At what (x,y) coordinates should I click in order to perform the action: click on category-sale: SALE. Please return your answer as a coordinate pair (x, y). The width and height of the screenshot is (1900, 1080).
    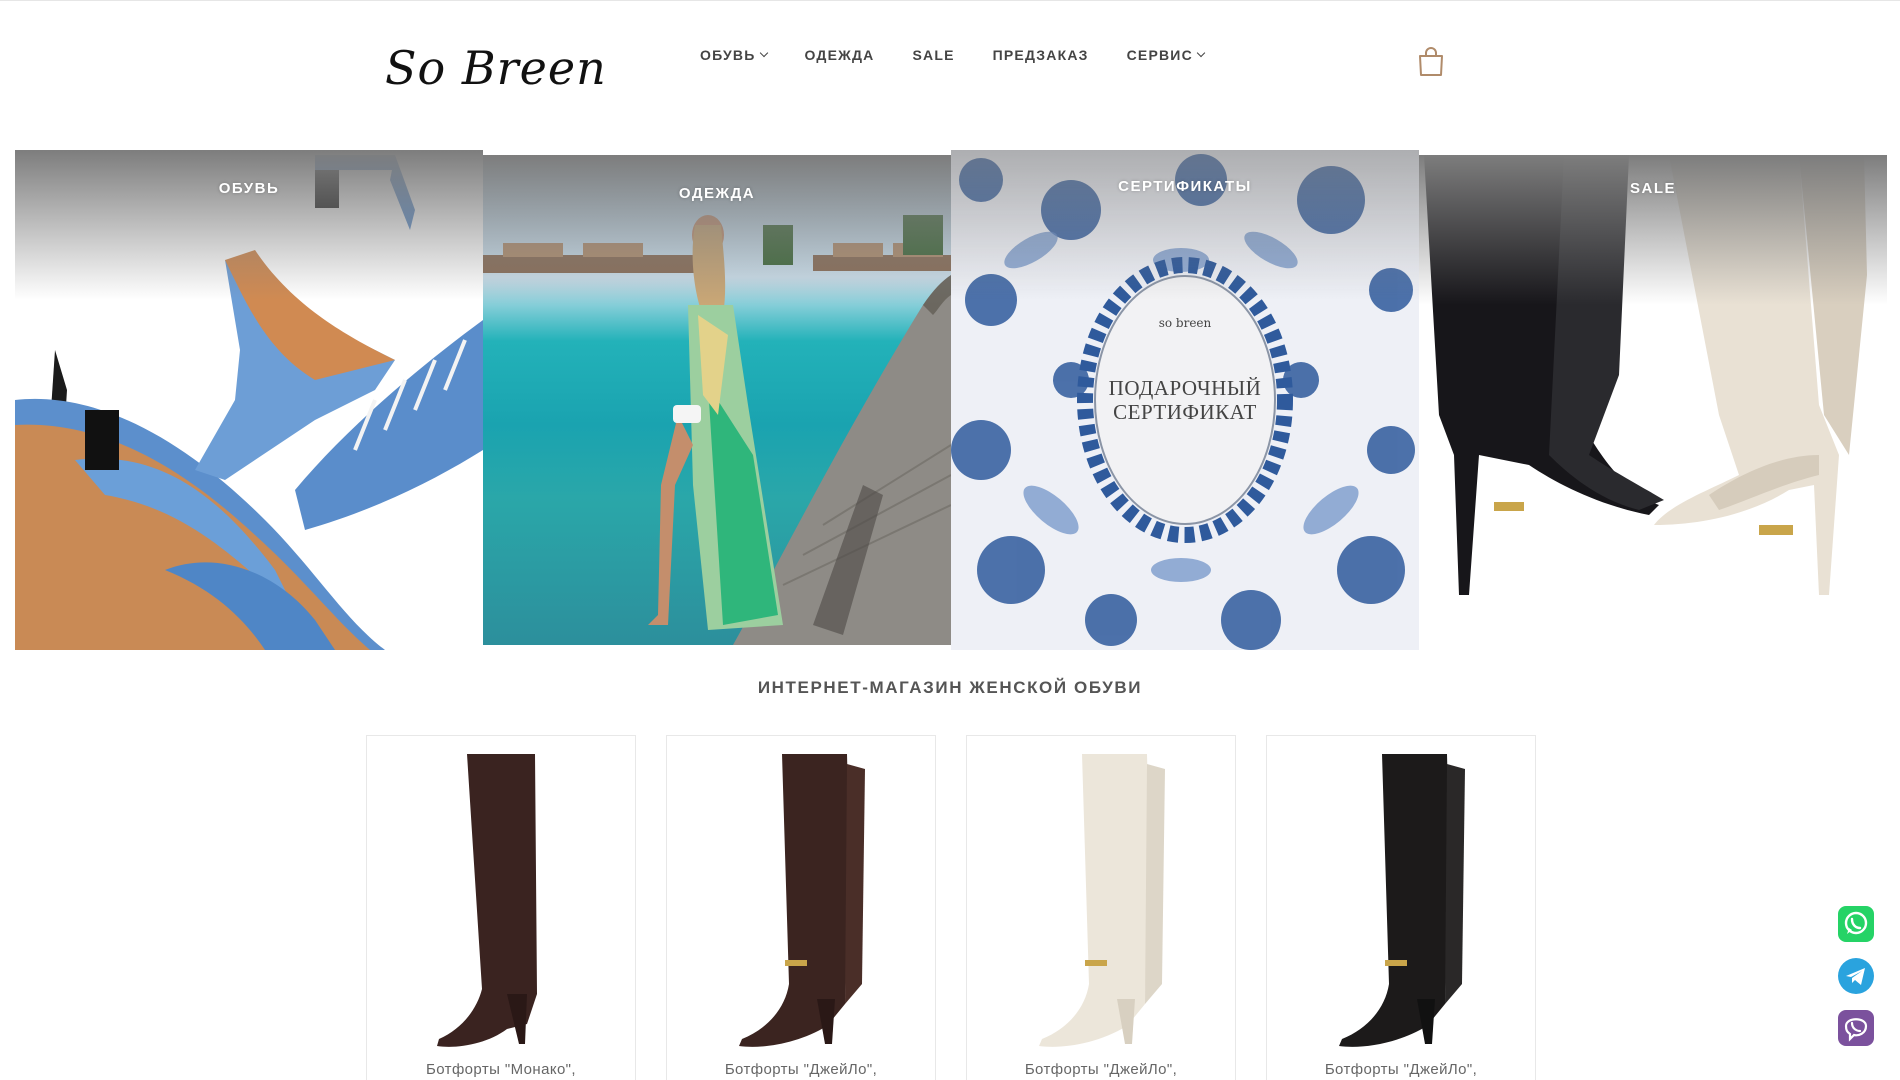
    Looking at the image, I should click on (1653, 400).